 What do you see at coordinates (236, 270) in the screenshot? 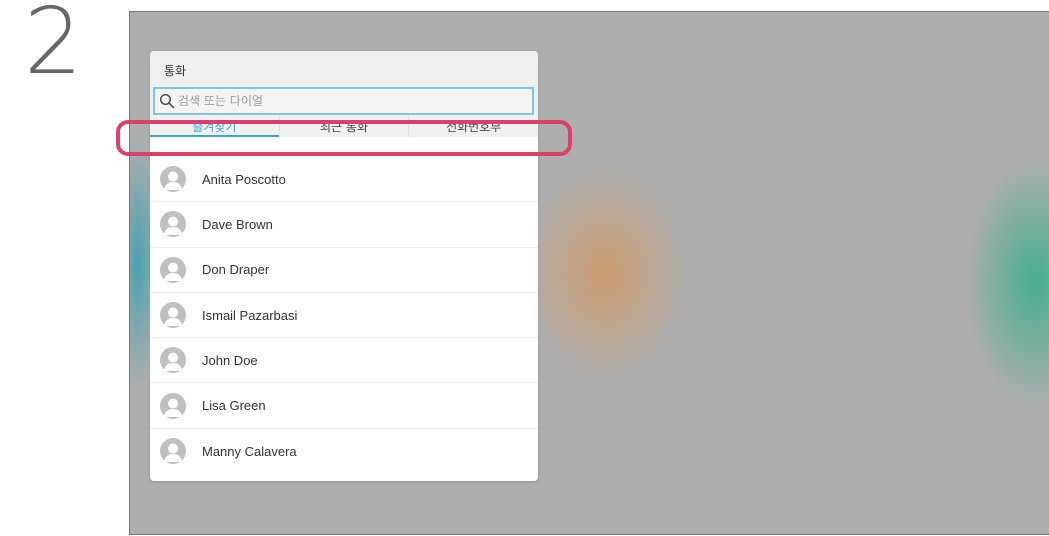
I see `contact-name: Don Draper` at bounding box center [236, 270].